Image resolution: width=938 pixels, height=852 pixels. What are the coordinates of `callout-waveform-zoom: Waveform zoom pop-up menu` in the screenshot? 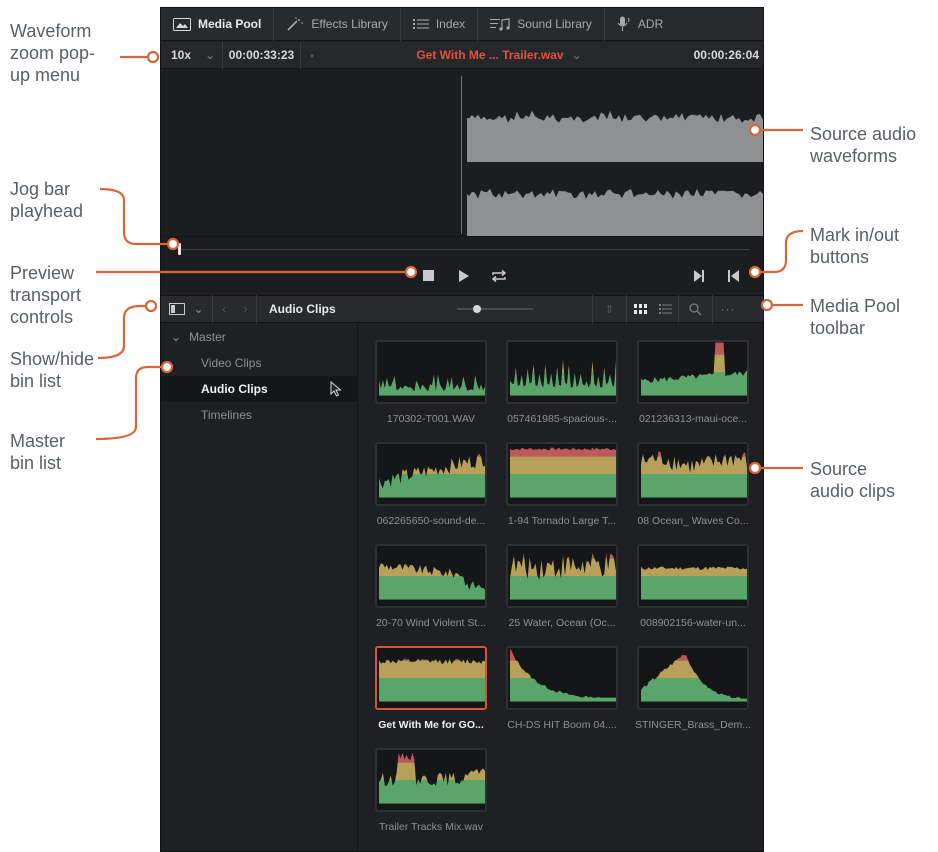 It's located at (53, 53).